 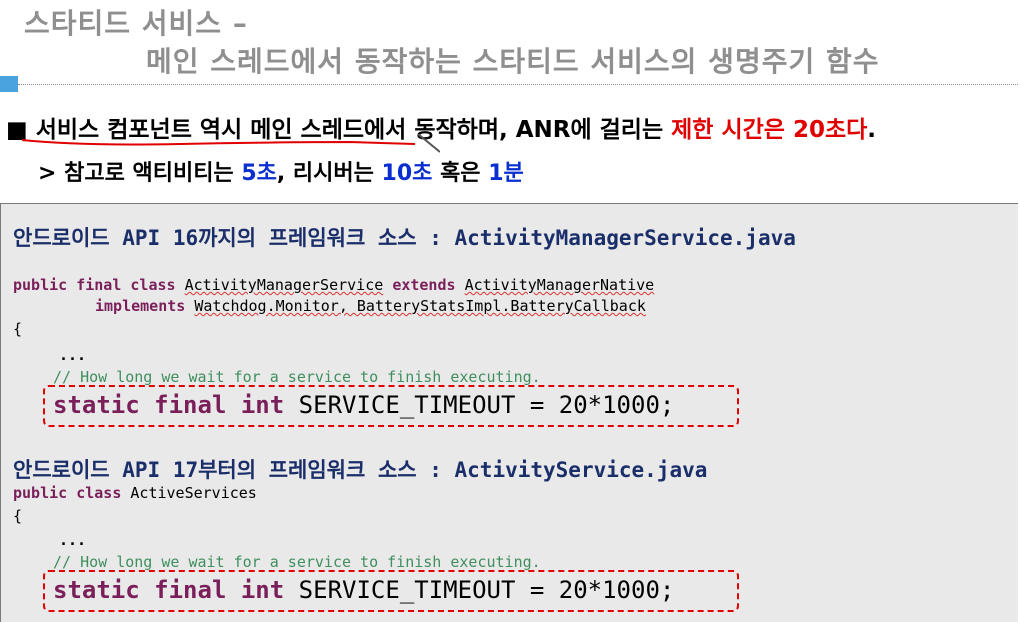 I want to click on section1-open-brace: {, so click(x=18, y=329).